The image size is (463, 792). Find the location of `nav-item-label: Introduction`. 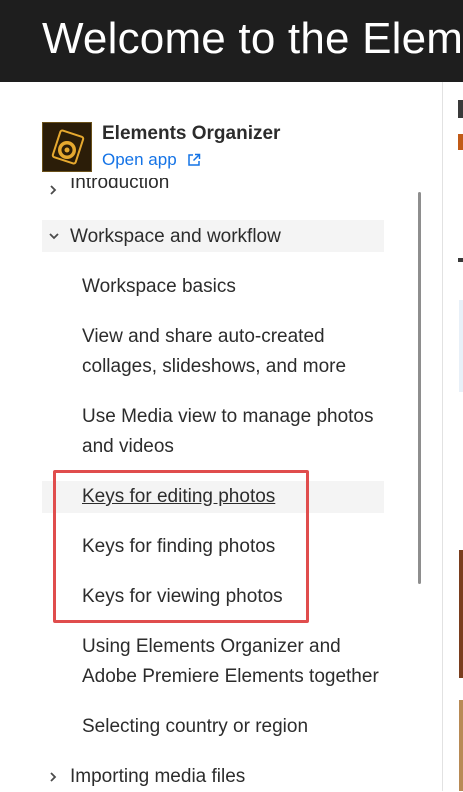

nav-item-label: Introduction is located at coordinates (120, 185).